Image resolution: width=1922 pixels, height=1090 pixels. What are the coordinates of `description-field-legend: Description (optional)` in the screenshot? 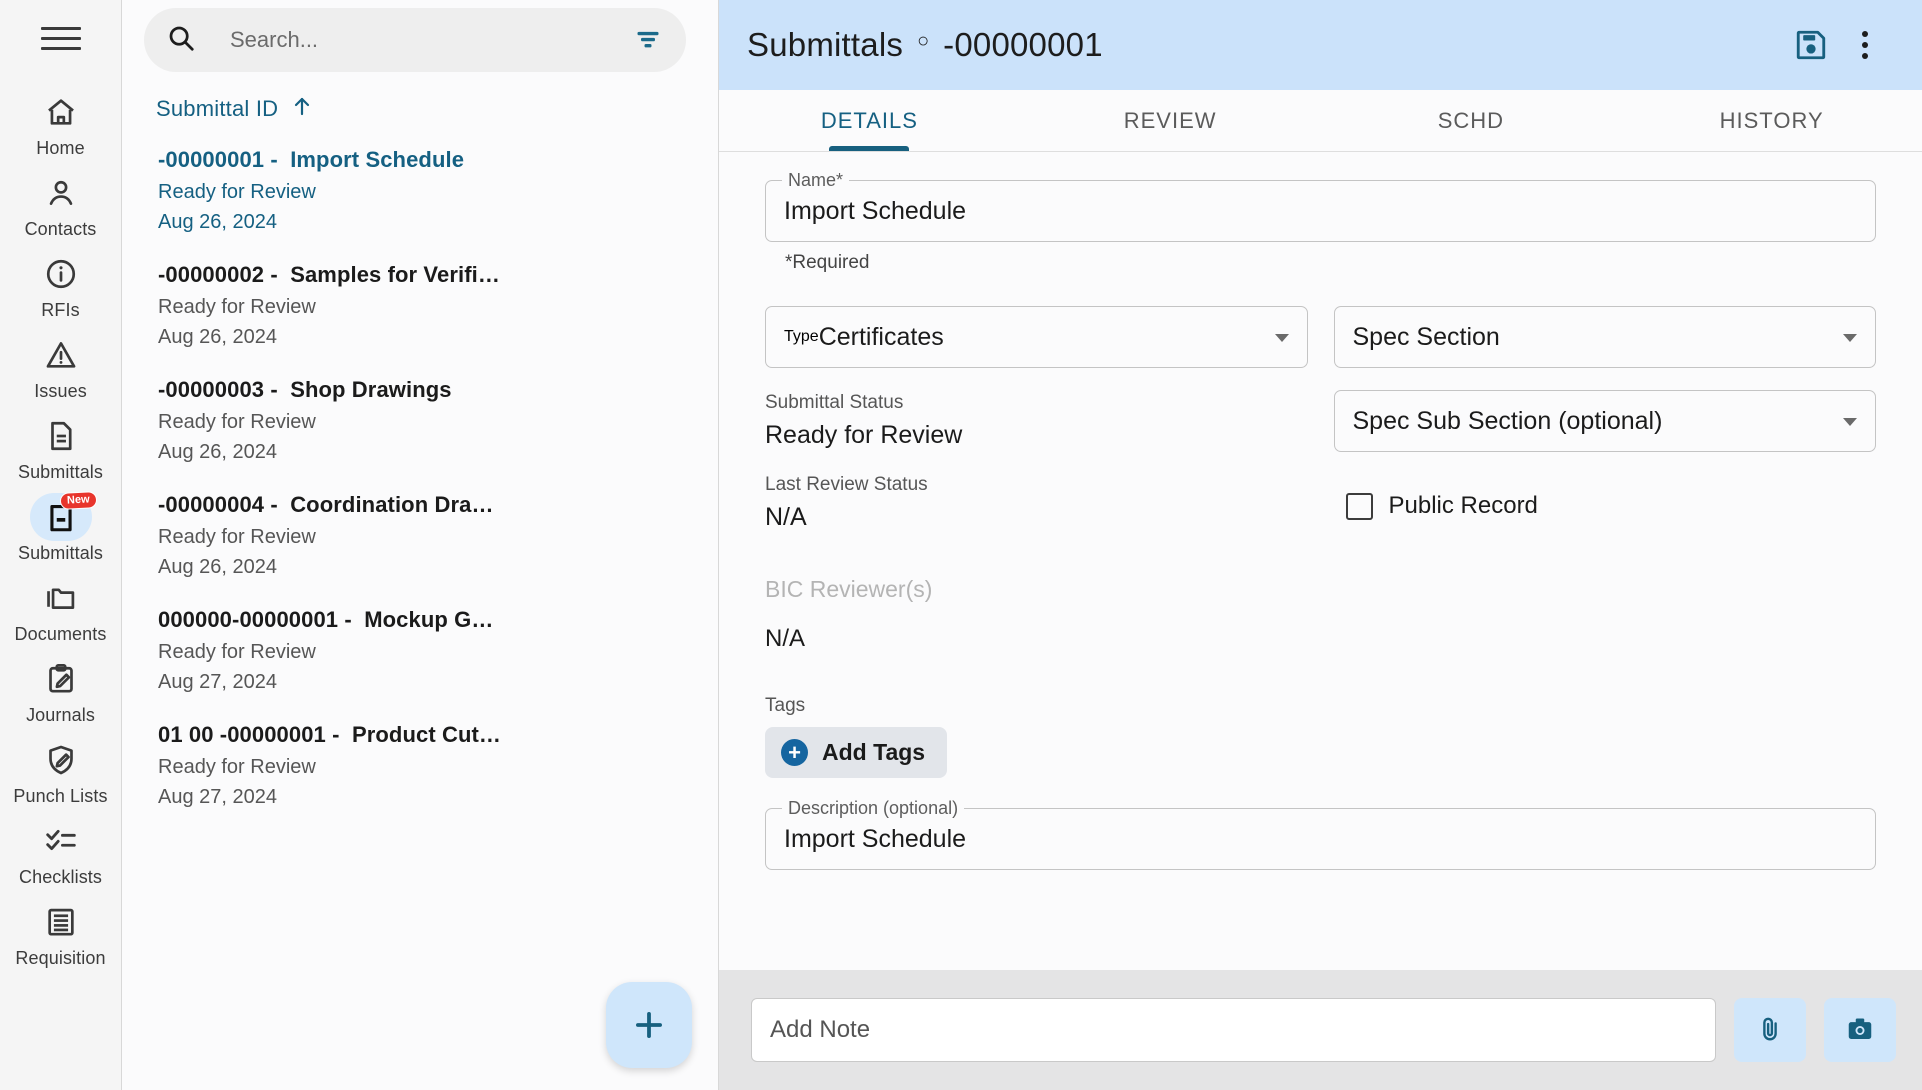 It's located at (873, 808).